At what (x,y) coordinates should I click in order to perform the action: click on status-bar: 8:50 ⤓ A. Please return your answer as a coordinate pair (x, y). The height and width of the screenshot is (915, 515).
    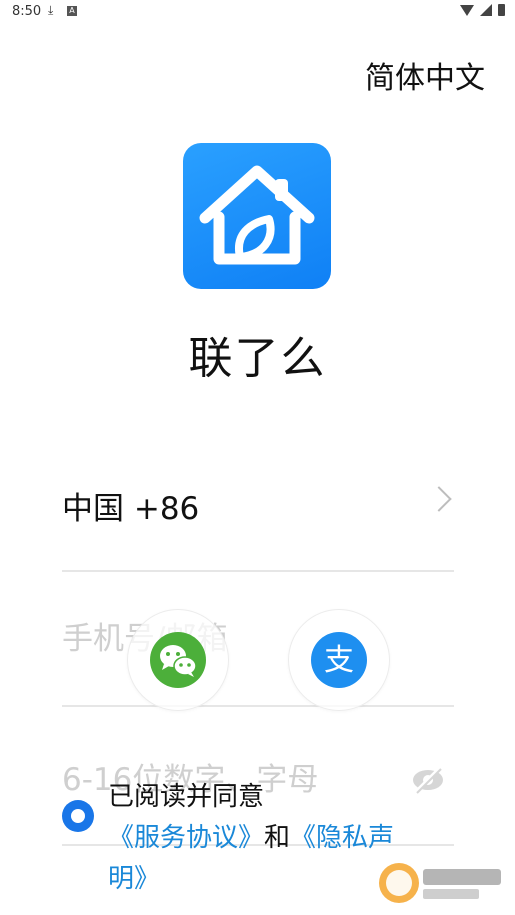
    Looking at the image, I should click on (257, 12).